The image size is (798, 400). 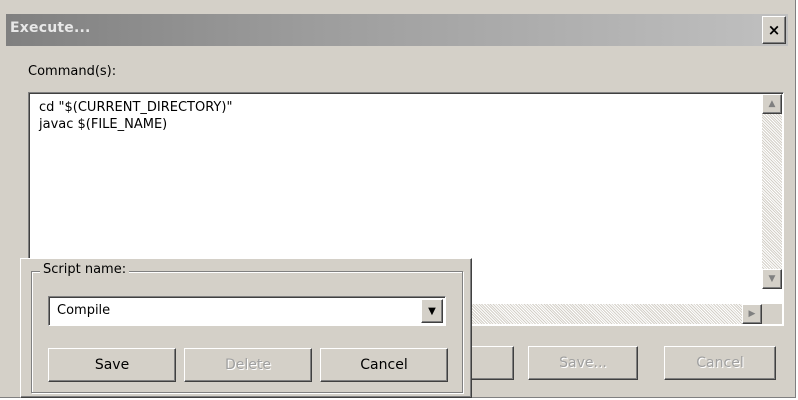 I want to click on script-delete-button: Delete, so click(x=248, y=365).